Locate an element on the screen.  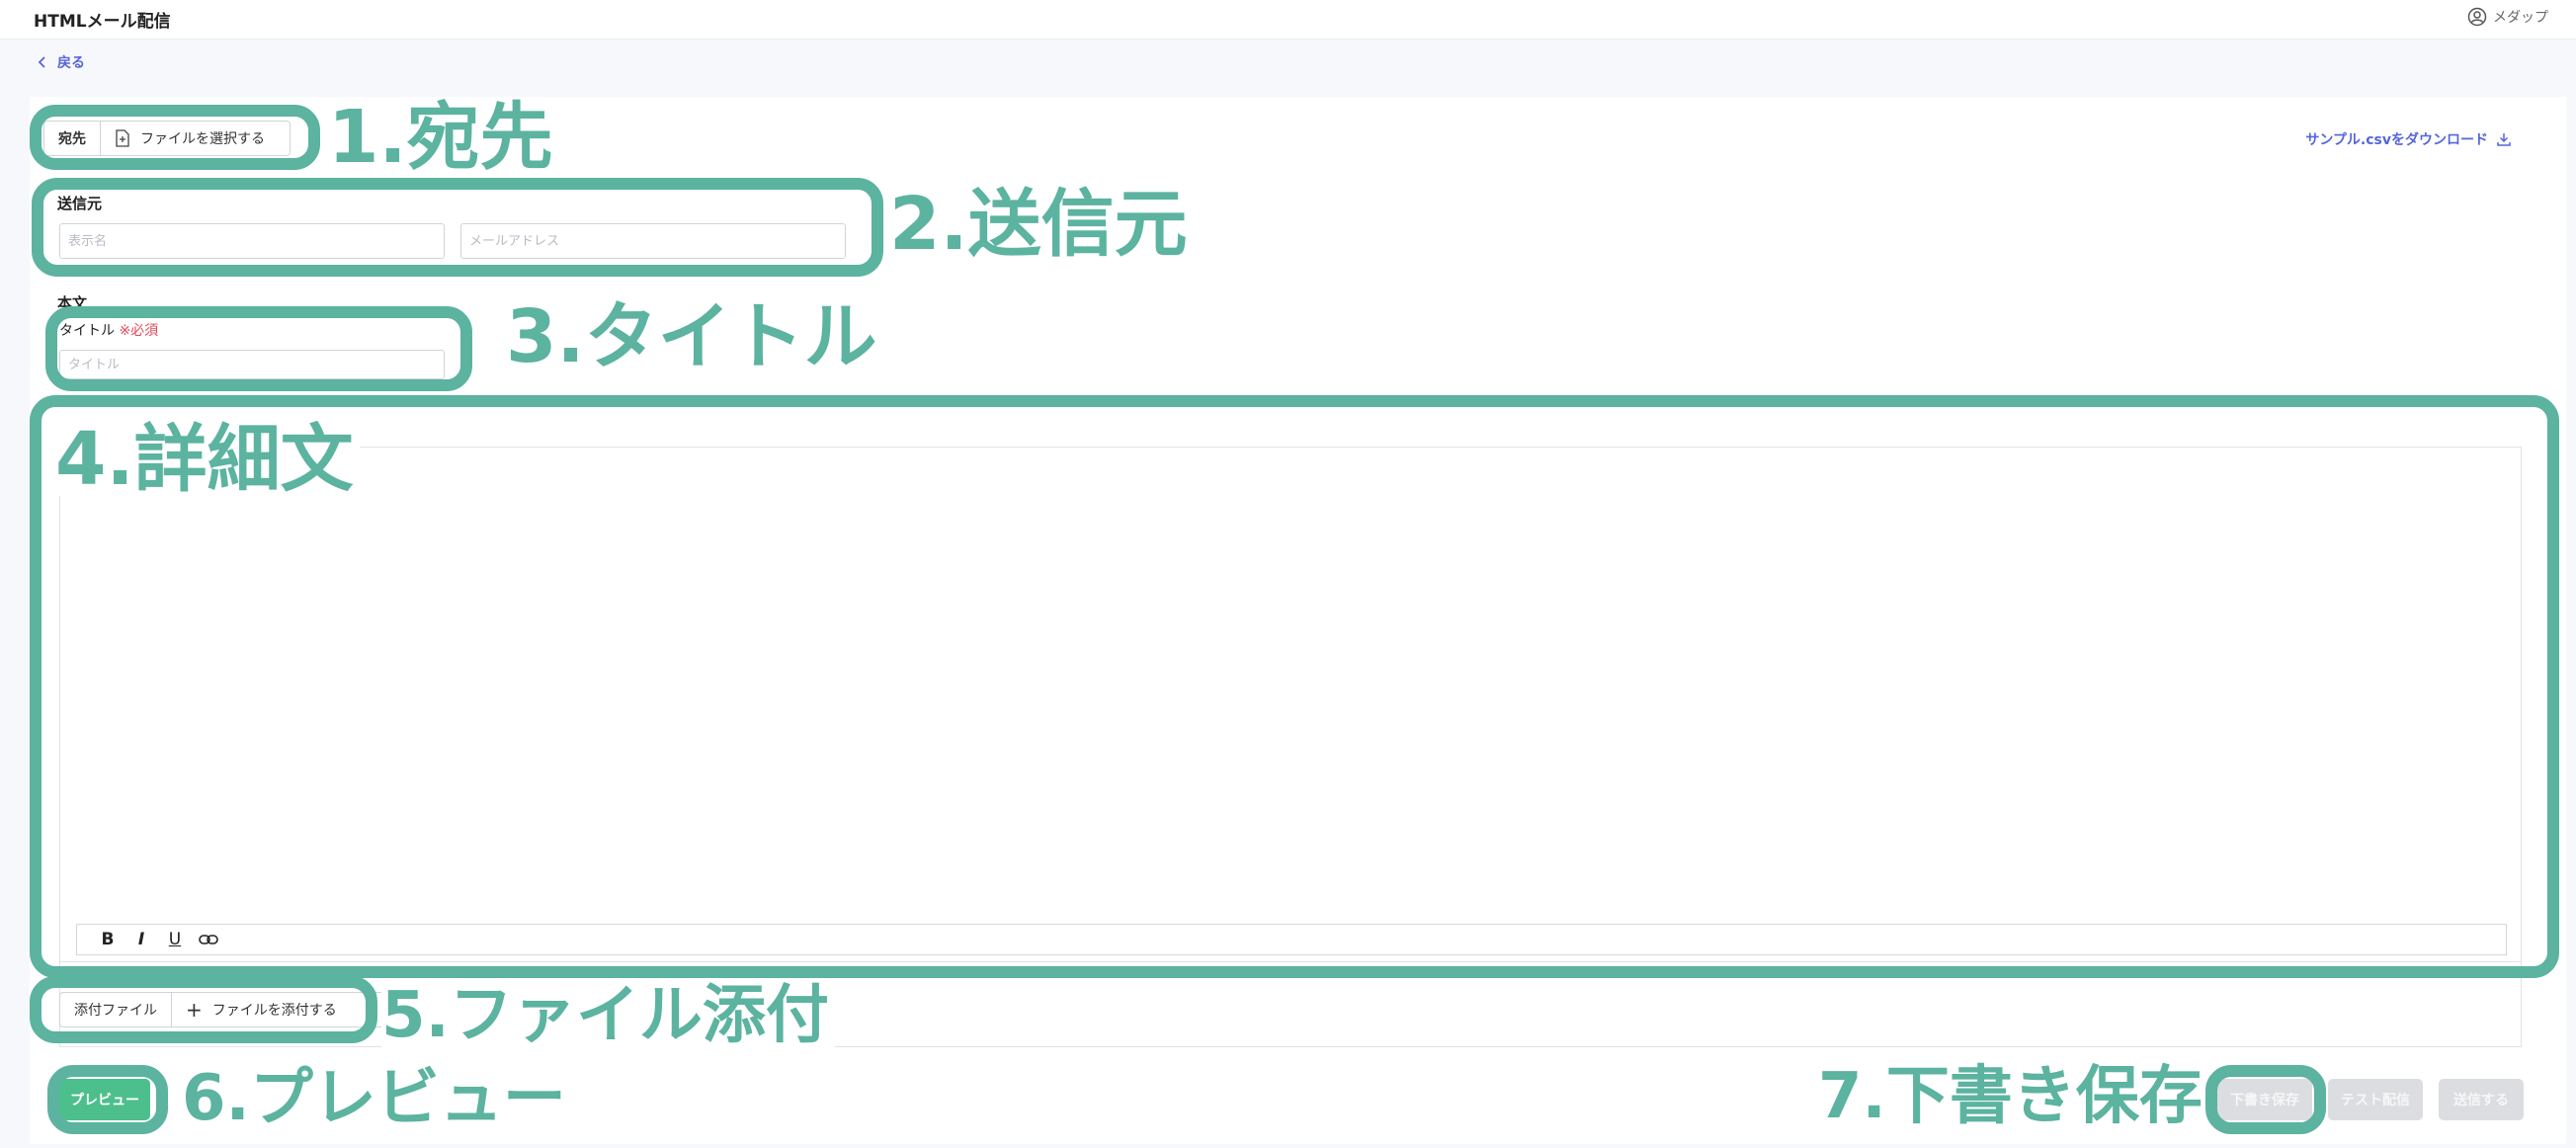
top-bar: HTMLメール配信 メダップ is located at coordinates (1288, 20).